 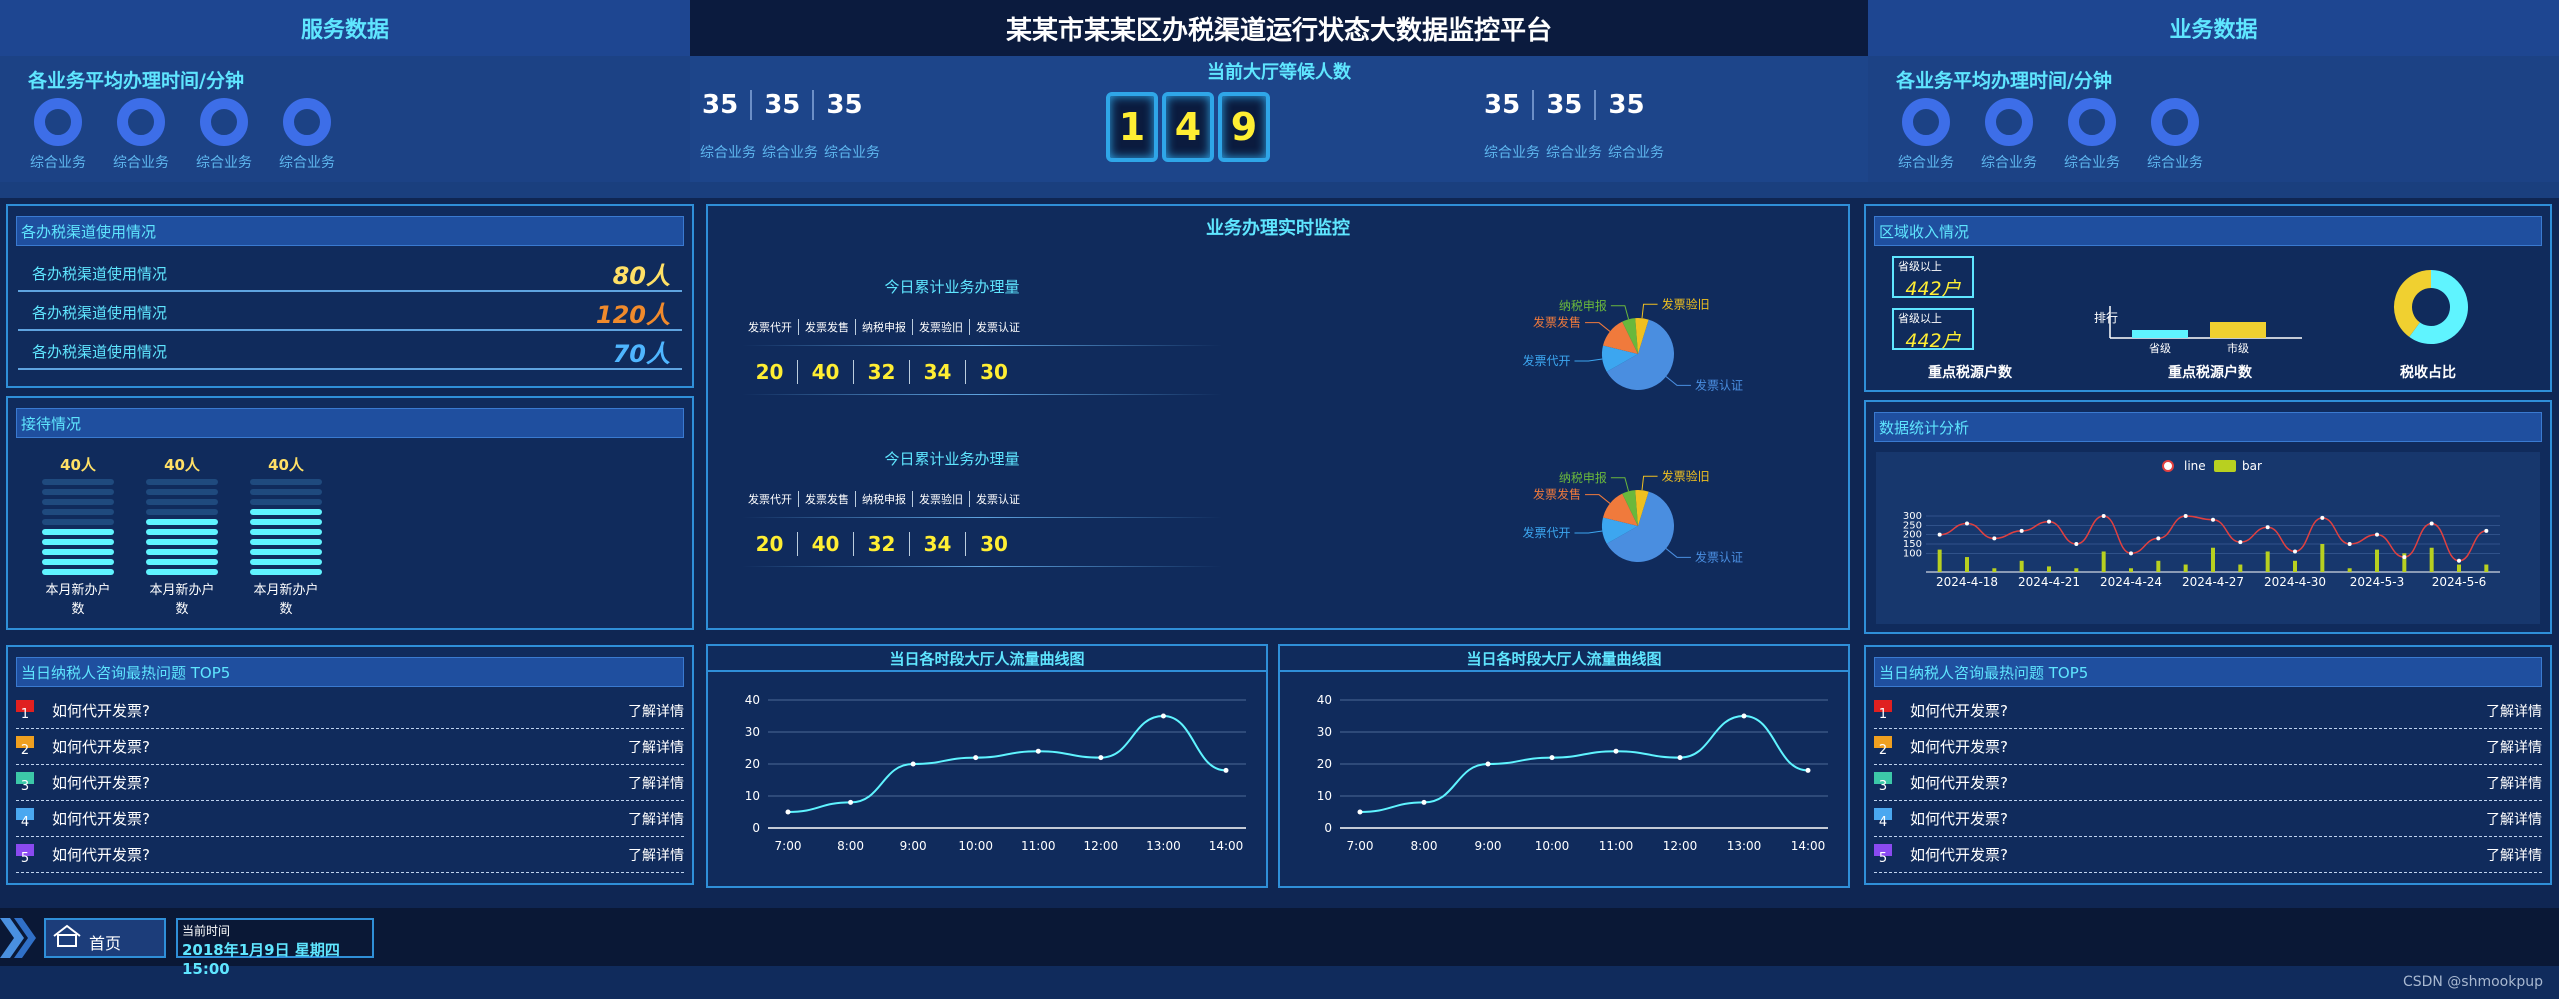 I want to click on rank-badge: 1, so click(x=1883, y=710).